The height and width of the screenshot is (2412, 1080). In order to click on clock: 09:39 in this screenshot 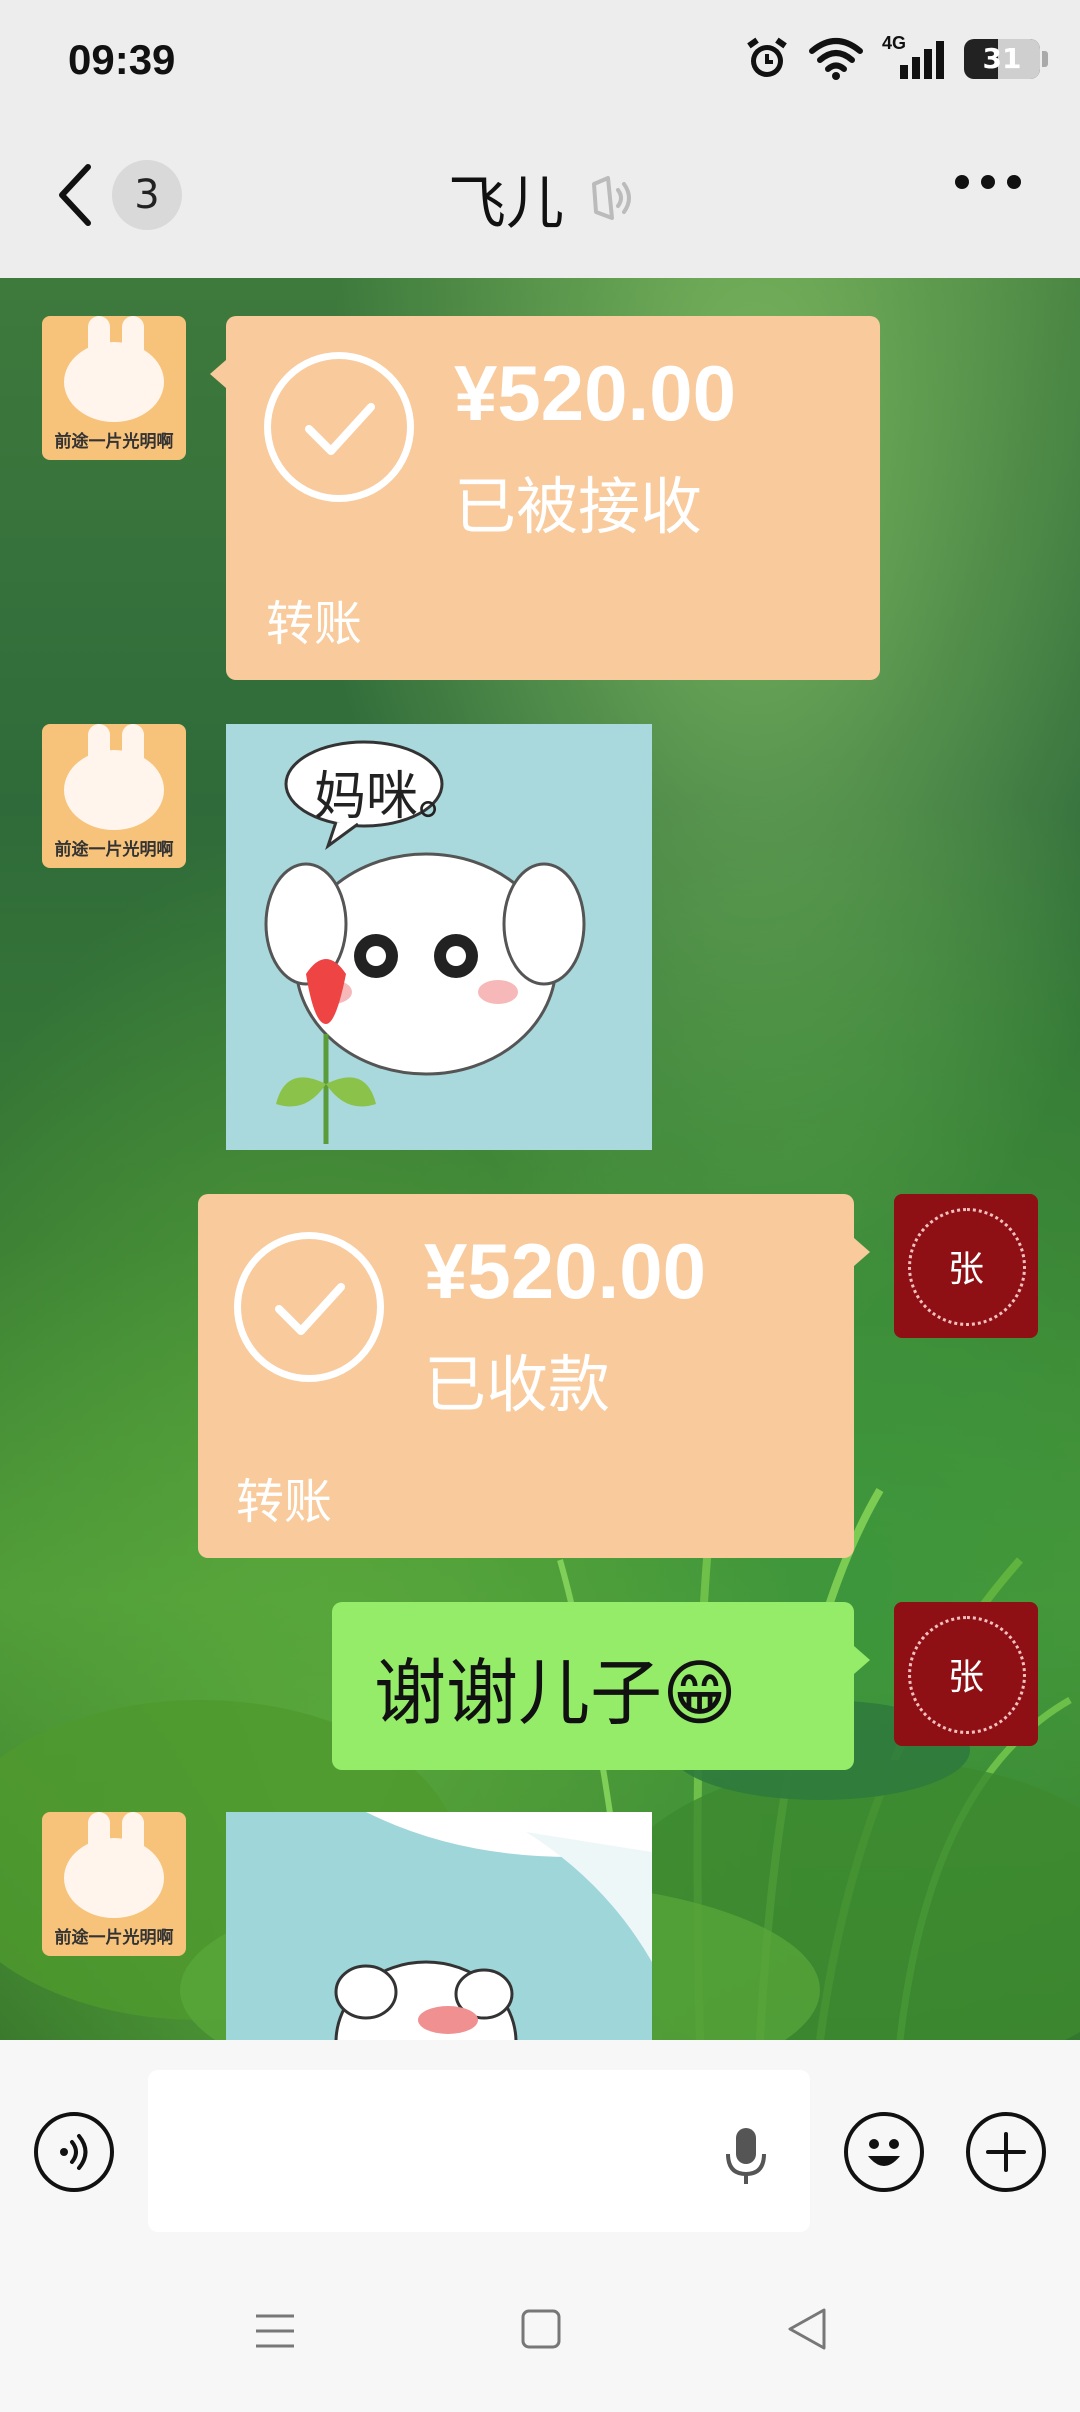, I will do `click(122, 59)`.